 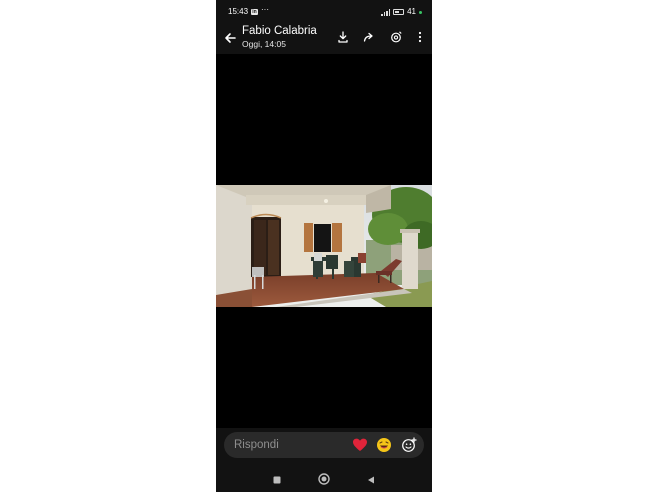 What do you see at coordinates (420, 12) in the screenshot?
I see `privacy-indicator-dot` at bounding box center [420, 12].